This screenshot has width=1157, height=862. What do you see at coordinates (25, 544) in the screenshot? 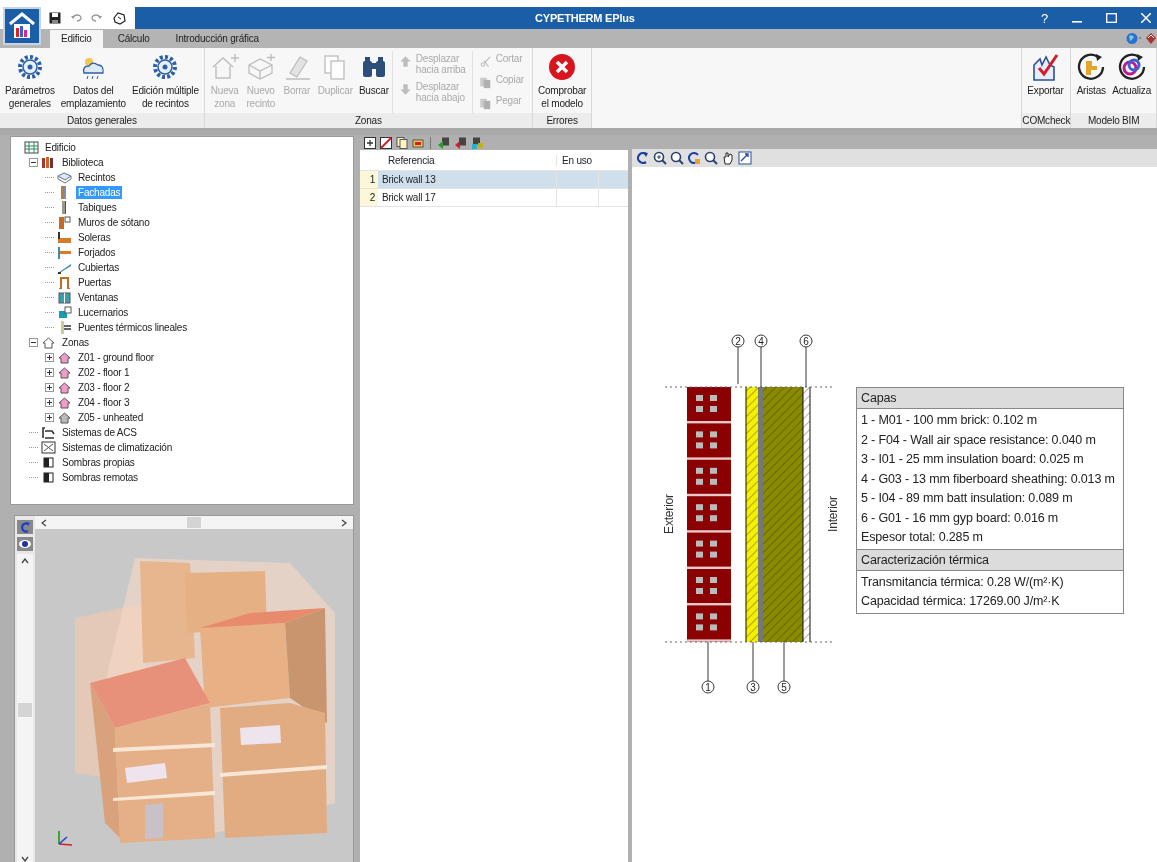
I see `eye-icon` at bounding box center [25, 544].